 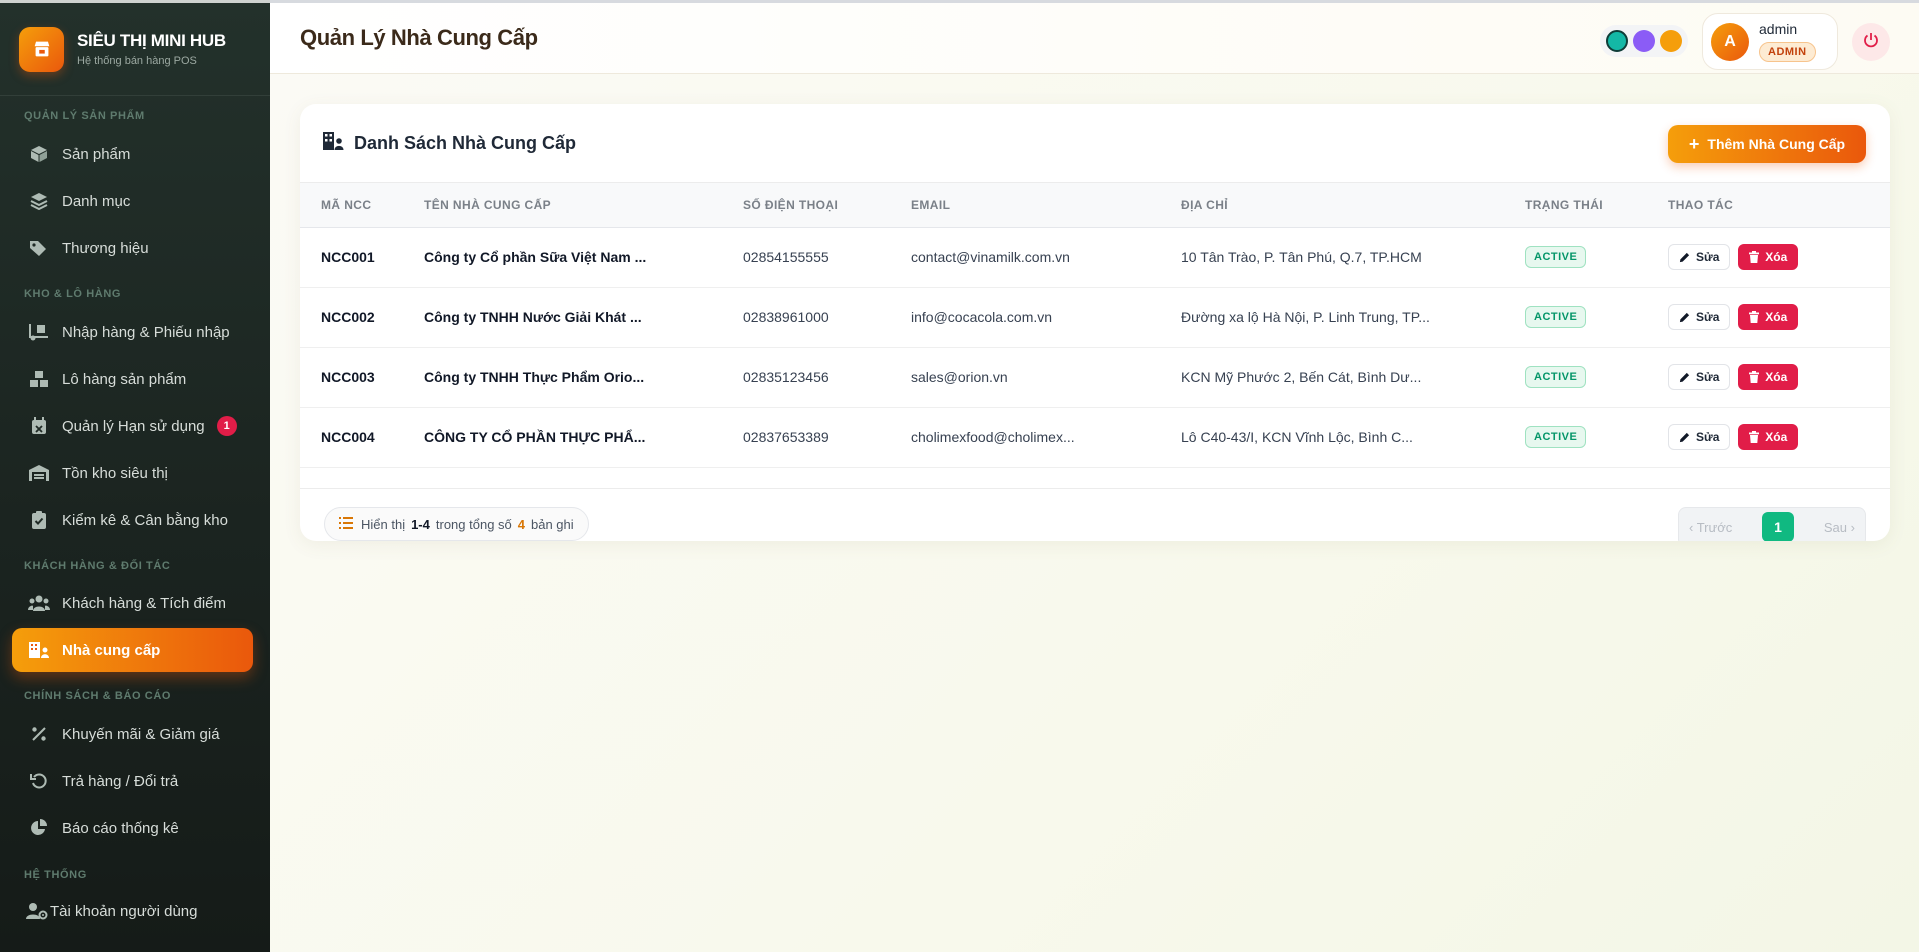 What do you see at coordinates (84, 116) in the screenshot?
I see `nav-section-products: QUẢN LÝ SẢN PHẨM` at bounding box center [84, 116].